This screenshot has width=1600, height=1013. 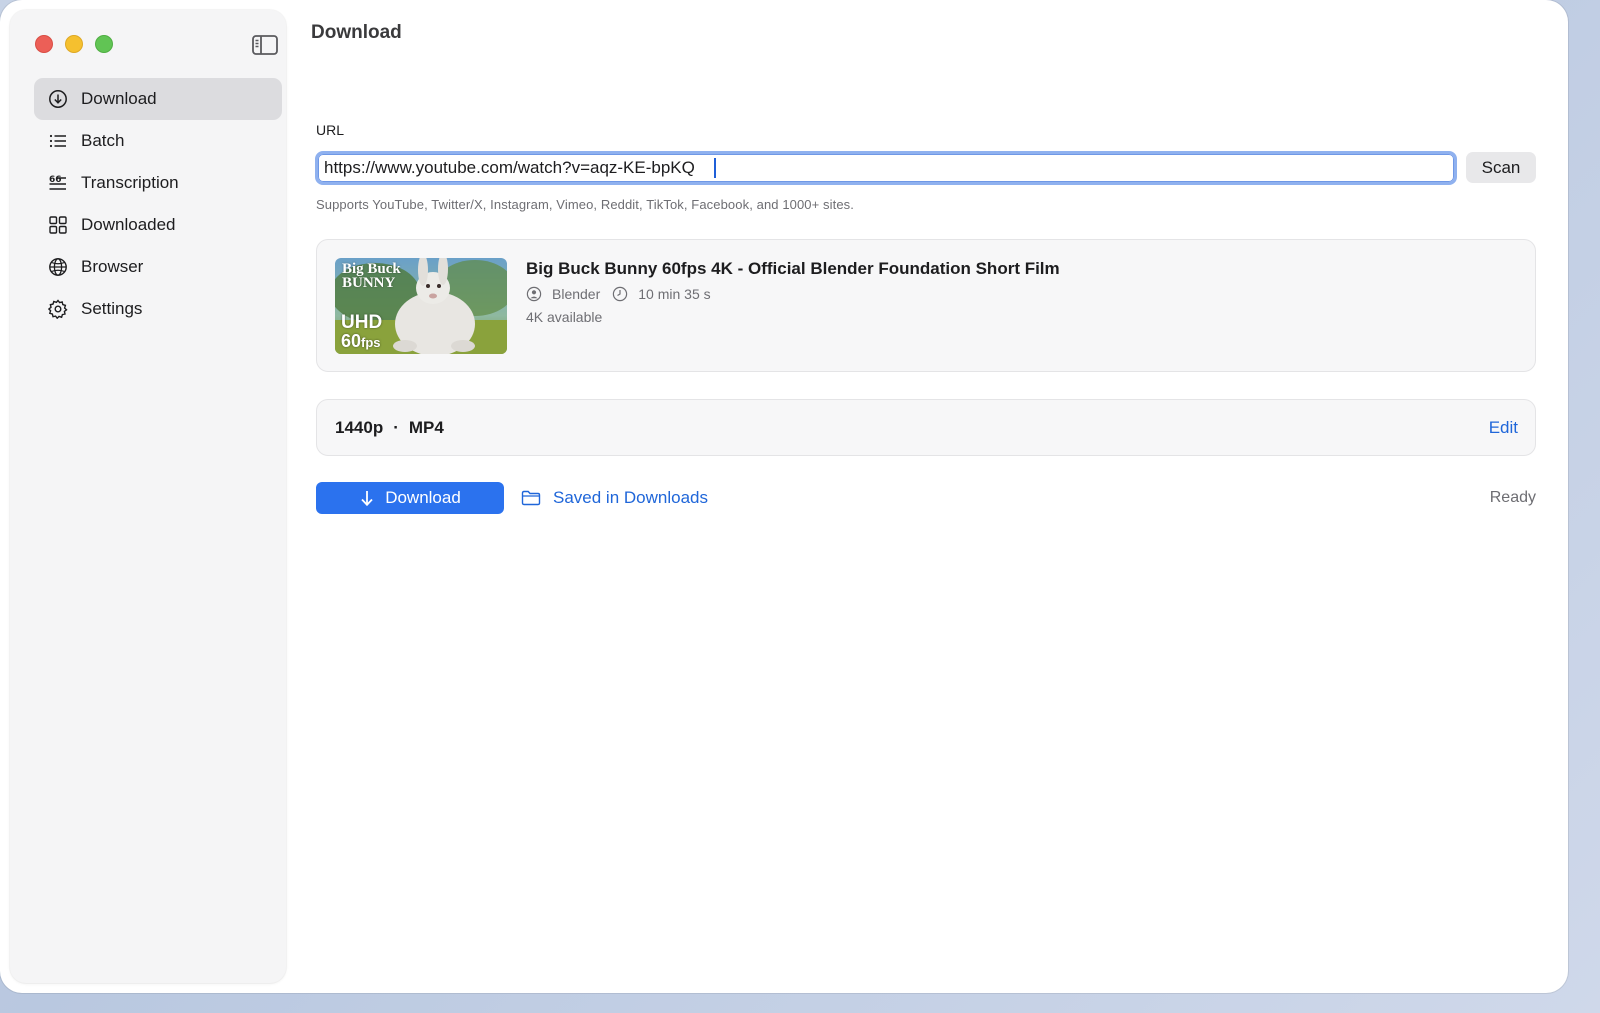 What do you see at coordinates (356, 32) in the screenshot?
I see `page-title: Download` at bounding box center [356, 32].